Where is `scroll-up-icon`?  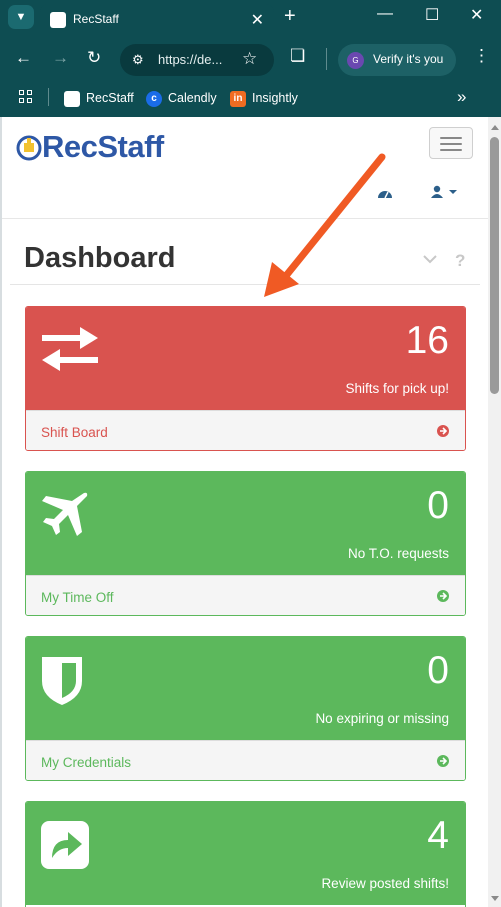 scroll-up-icon is located at coordinates (495, 127).